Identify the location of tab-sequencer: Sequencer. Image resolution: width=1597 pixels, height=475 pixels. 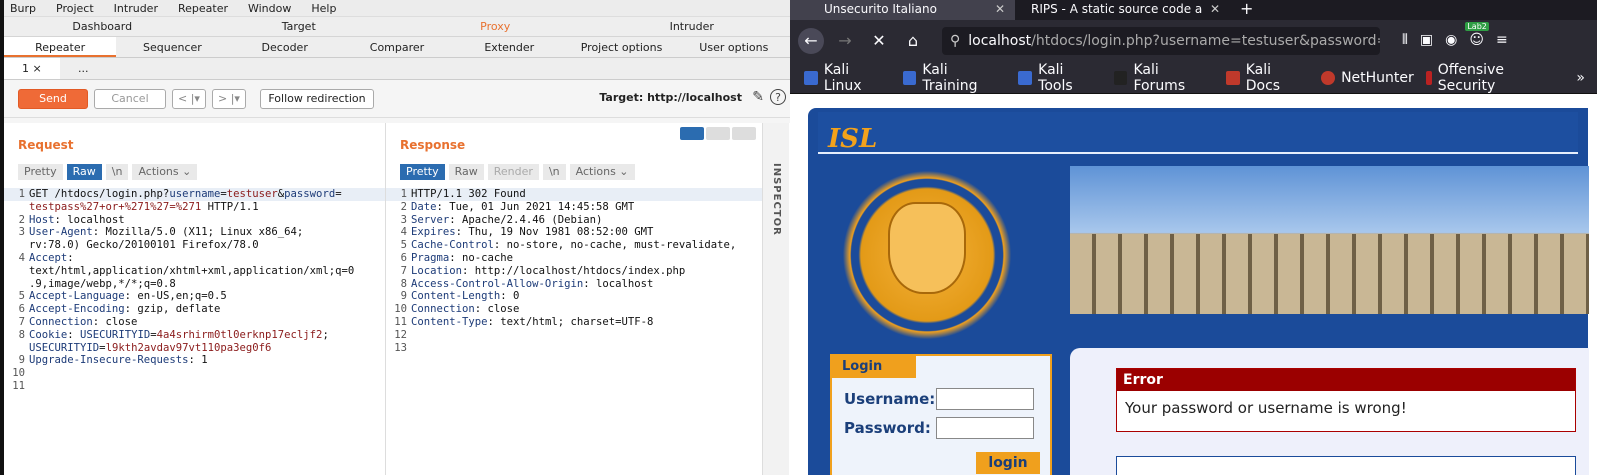
(172, 47).